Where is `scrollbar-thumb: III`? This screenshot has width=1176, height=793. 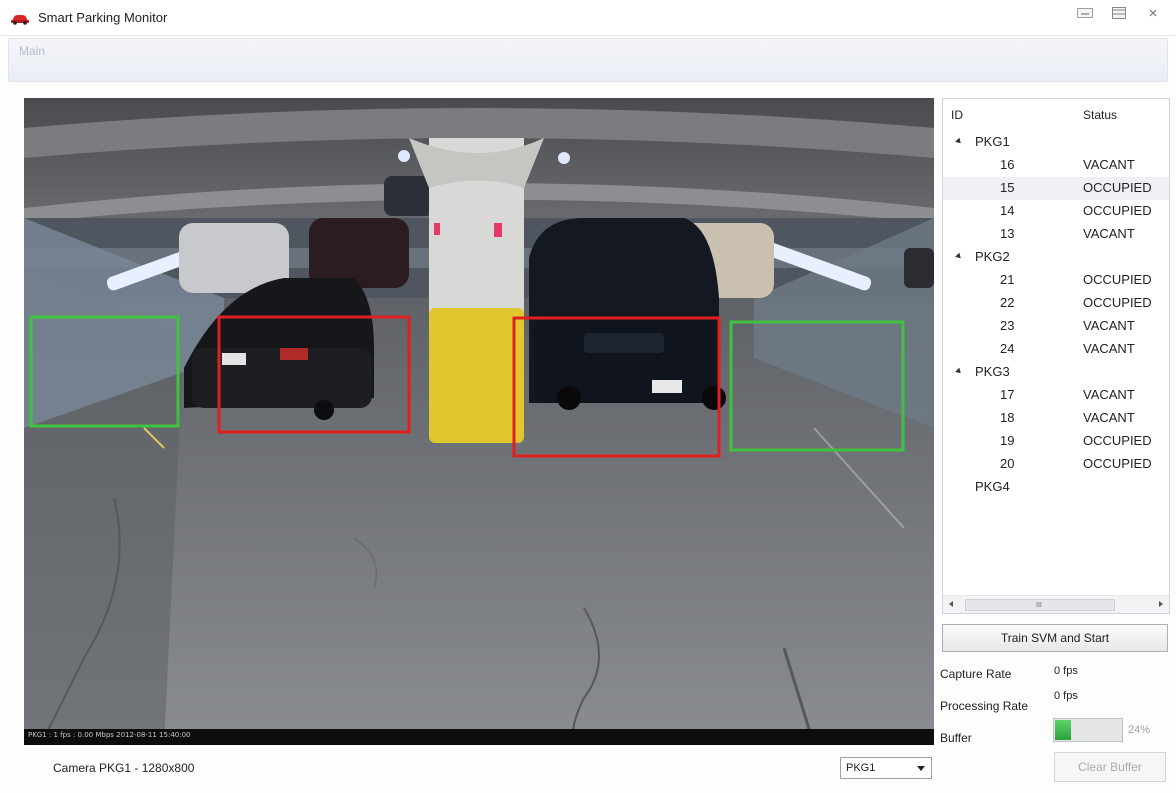
scrollbar-thumb: III is located at coordinates (1040, 605).